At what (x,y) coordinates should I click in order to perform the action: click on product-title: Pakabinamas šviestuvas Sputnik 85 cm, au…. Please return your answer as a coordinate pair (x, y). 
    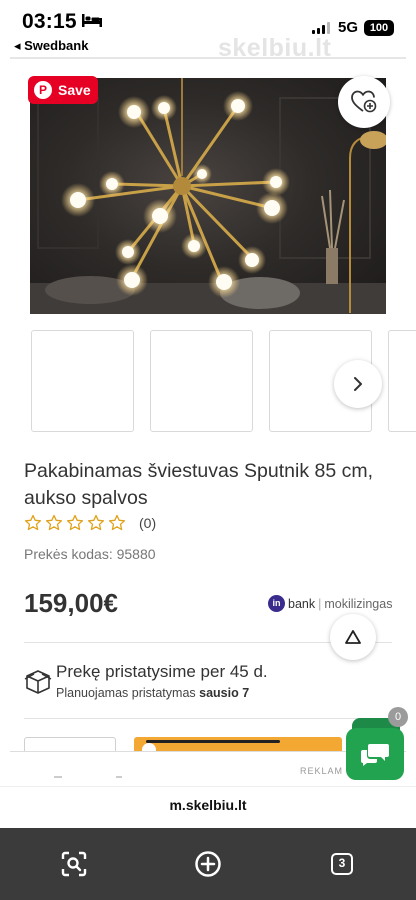
    Looking at the image, I should click on (199, 484).